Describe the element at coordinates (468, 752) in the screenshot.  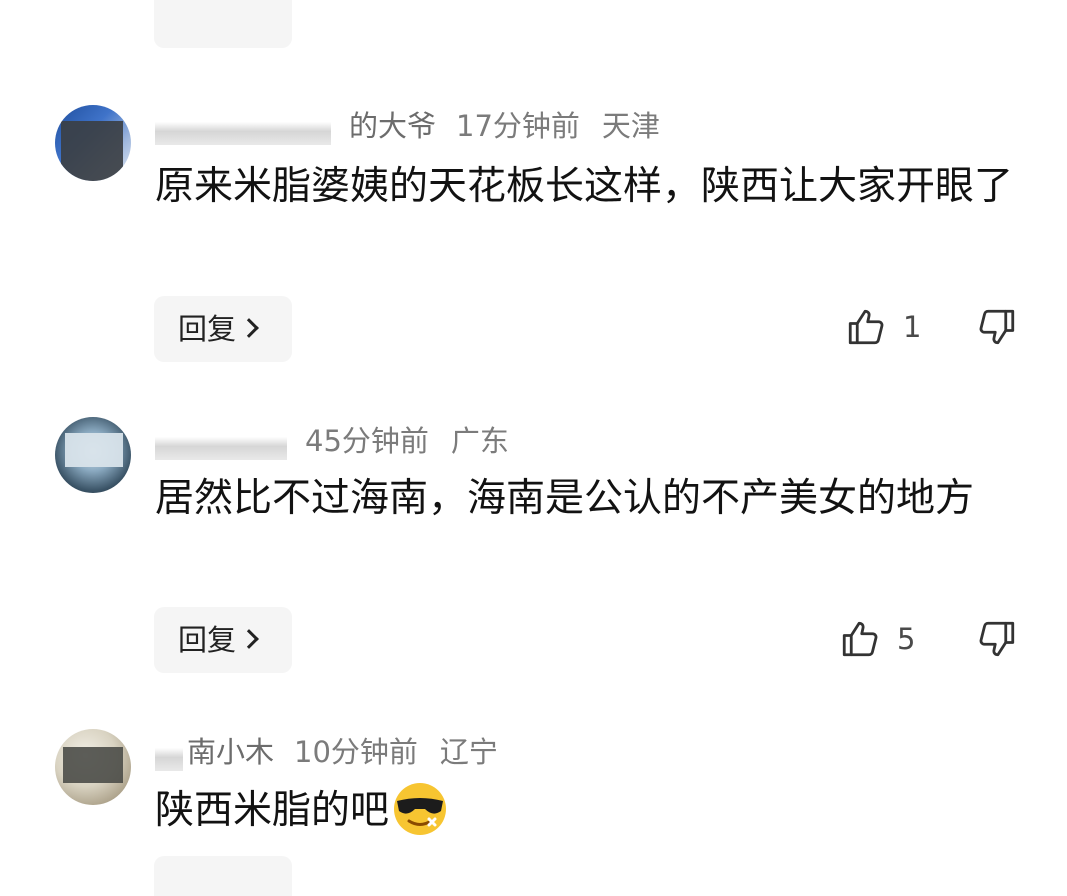
I see `comment-location: 辽宁` at that location.